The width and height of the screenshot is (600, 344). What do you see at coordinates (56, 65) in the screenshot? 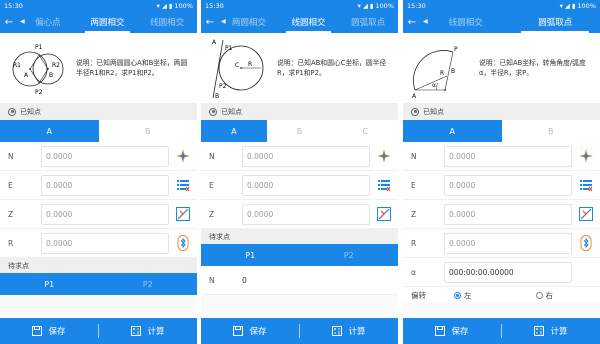
I see `label-r2: R2` at bounding box center [56, 65].